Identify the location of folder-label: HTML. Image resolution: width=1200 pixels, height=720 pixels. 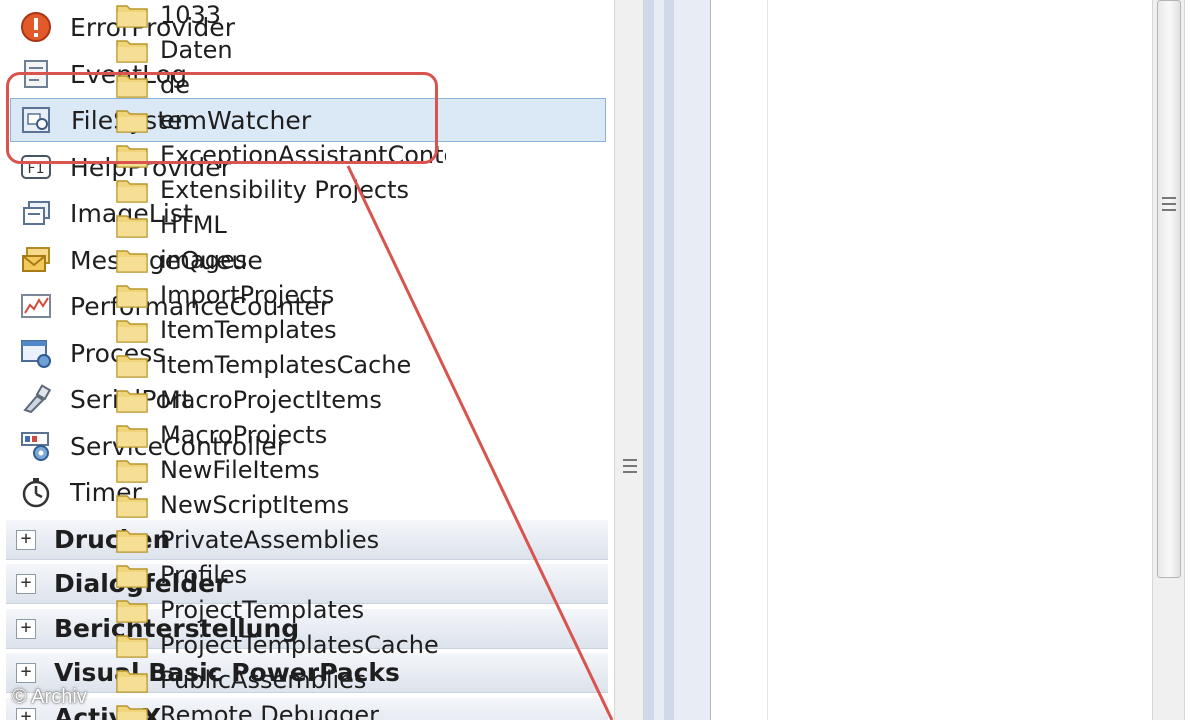
(193, 225).